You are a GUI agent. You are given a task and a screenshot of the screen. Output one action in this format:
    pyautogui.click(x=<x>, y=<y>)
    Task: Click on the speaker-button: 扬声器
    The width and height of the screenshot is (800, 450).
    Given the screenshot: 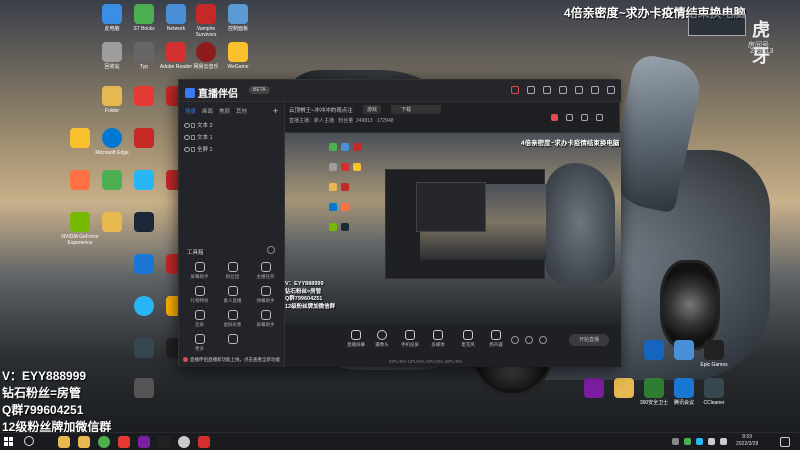 What is the action you would take?
    pyautogui.click(x=496, y=339)
    